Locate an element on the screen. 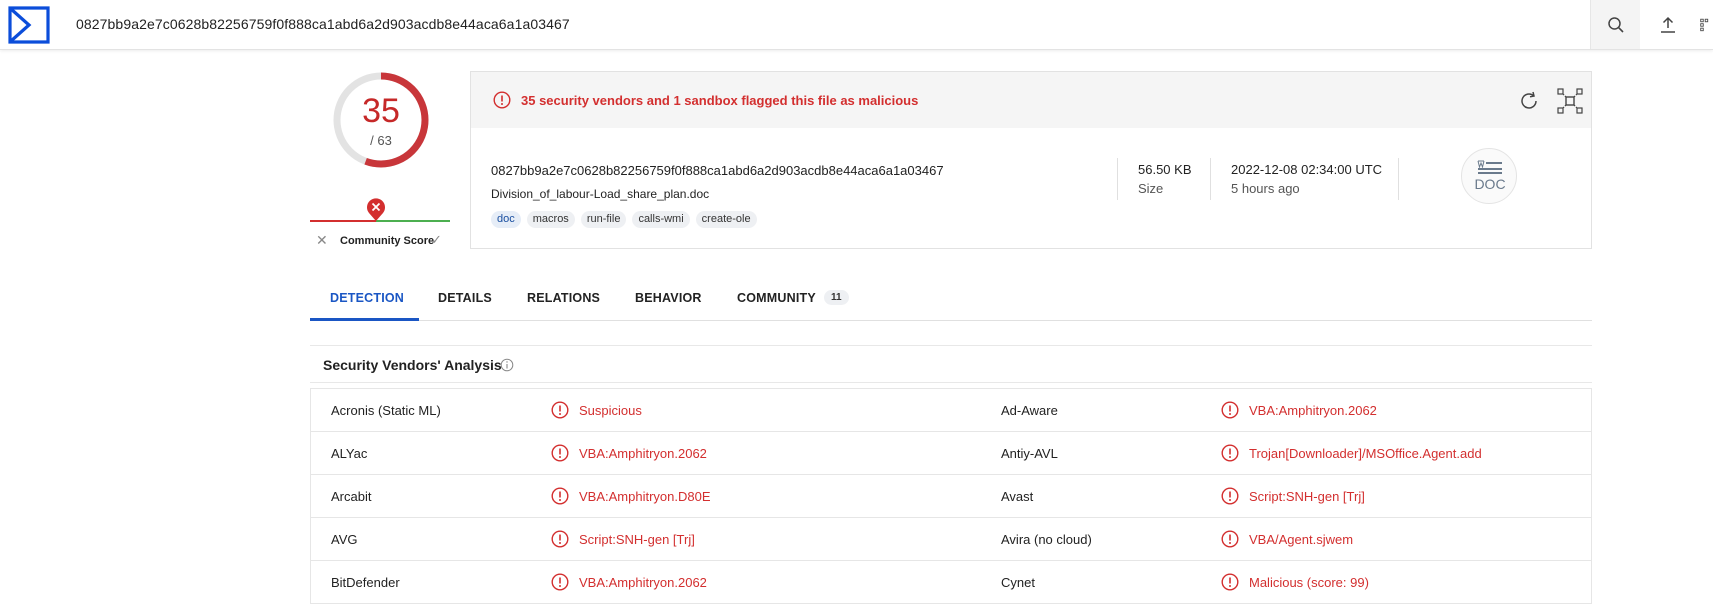  tab-behavior: BEHAVIOR is located at coordinates (668, 298).